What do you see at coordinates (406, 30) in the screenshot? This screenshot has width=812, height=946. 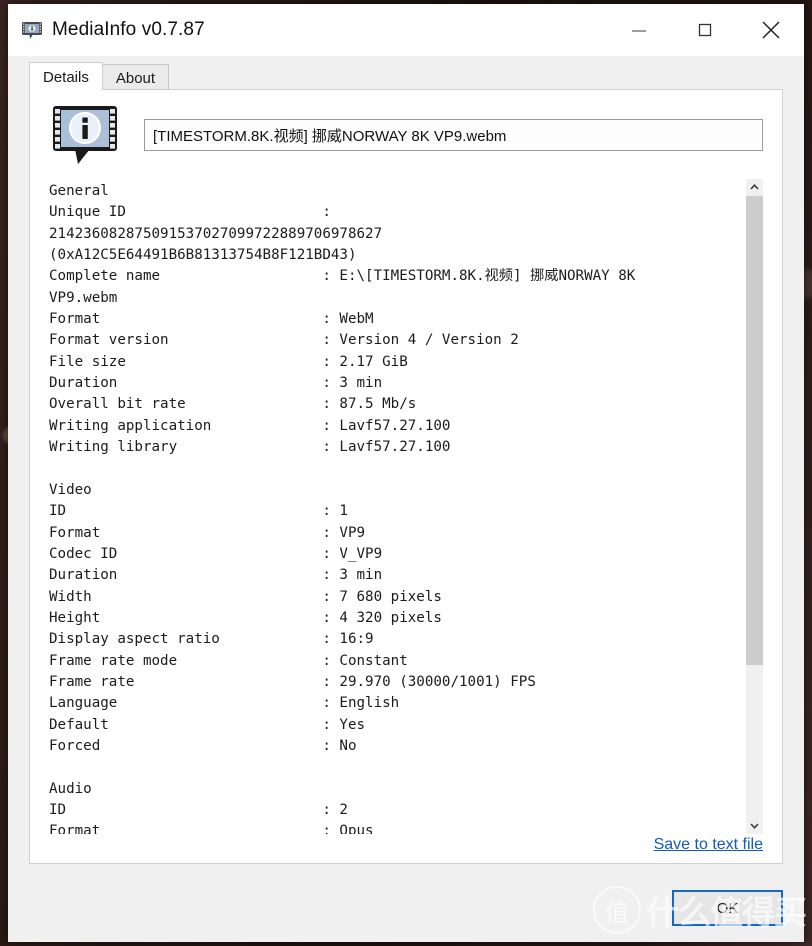 I see `window-titlebar: MediaInfo v0.7.87` at bounding box center [406, 30].